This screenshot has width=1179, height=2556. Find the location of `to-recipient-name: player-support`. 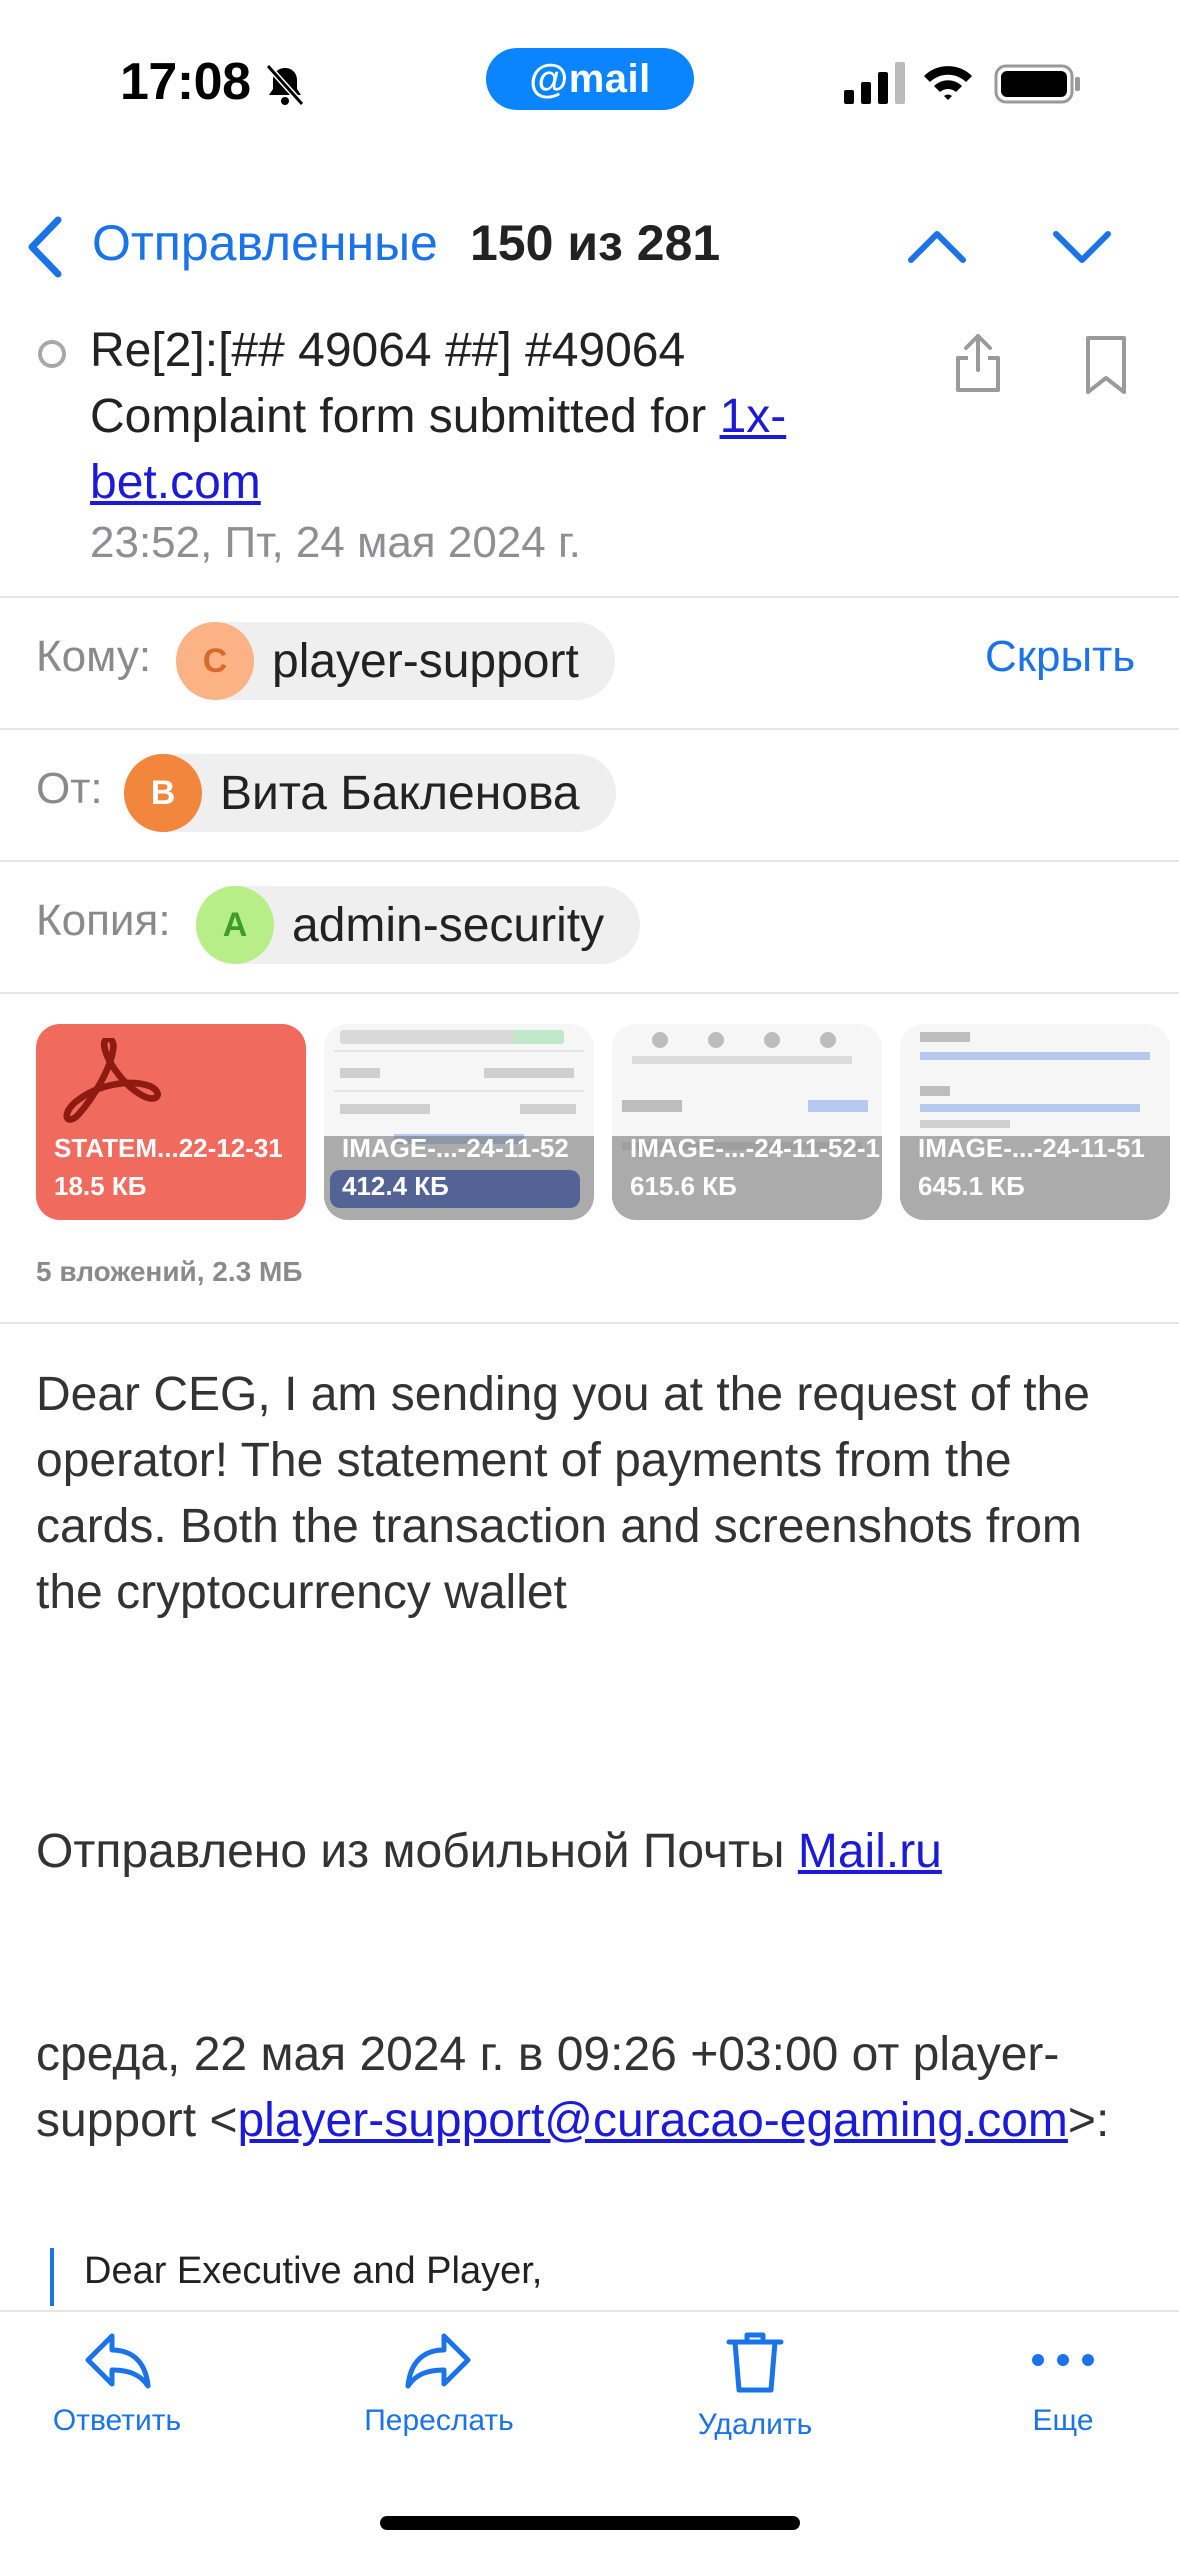

to-recipient-name: player-support is located at coordinates (425, 661).